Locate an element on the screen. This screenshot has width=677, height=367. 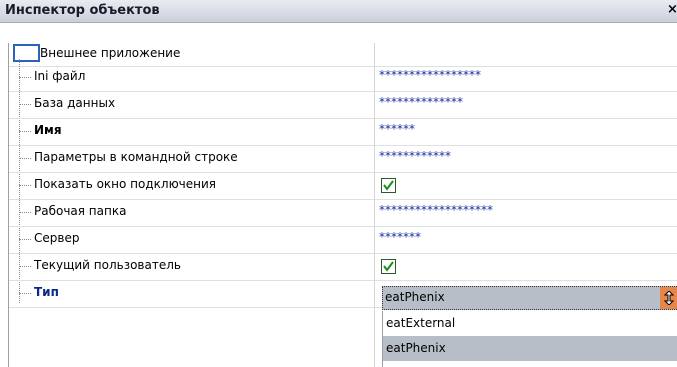
property-row: База данных ************** is located at coordinates (343, 105).